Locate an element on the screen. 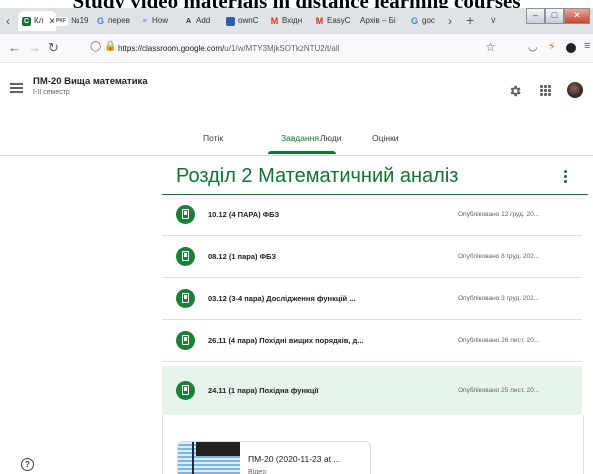 Image resolution: width=593 pixels, height=474 pixels. browser-tab: PKF №19 is located at coordinates (74, 21).